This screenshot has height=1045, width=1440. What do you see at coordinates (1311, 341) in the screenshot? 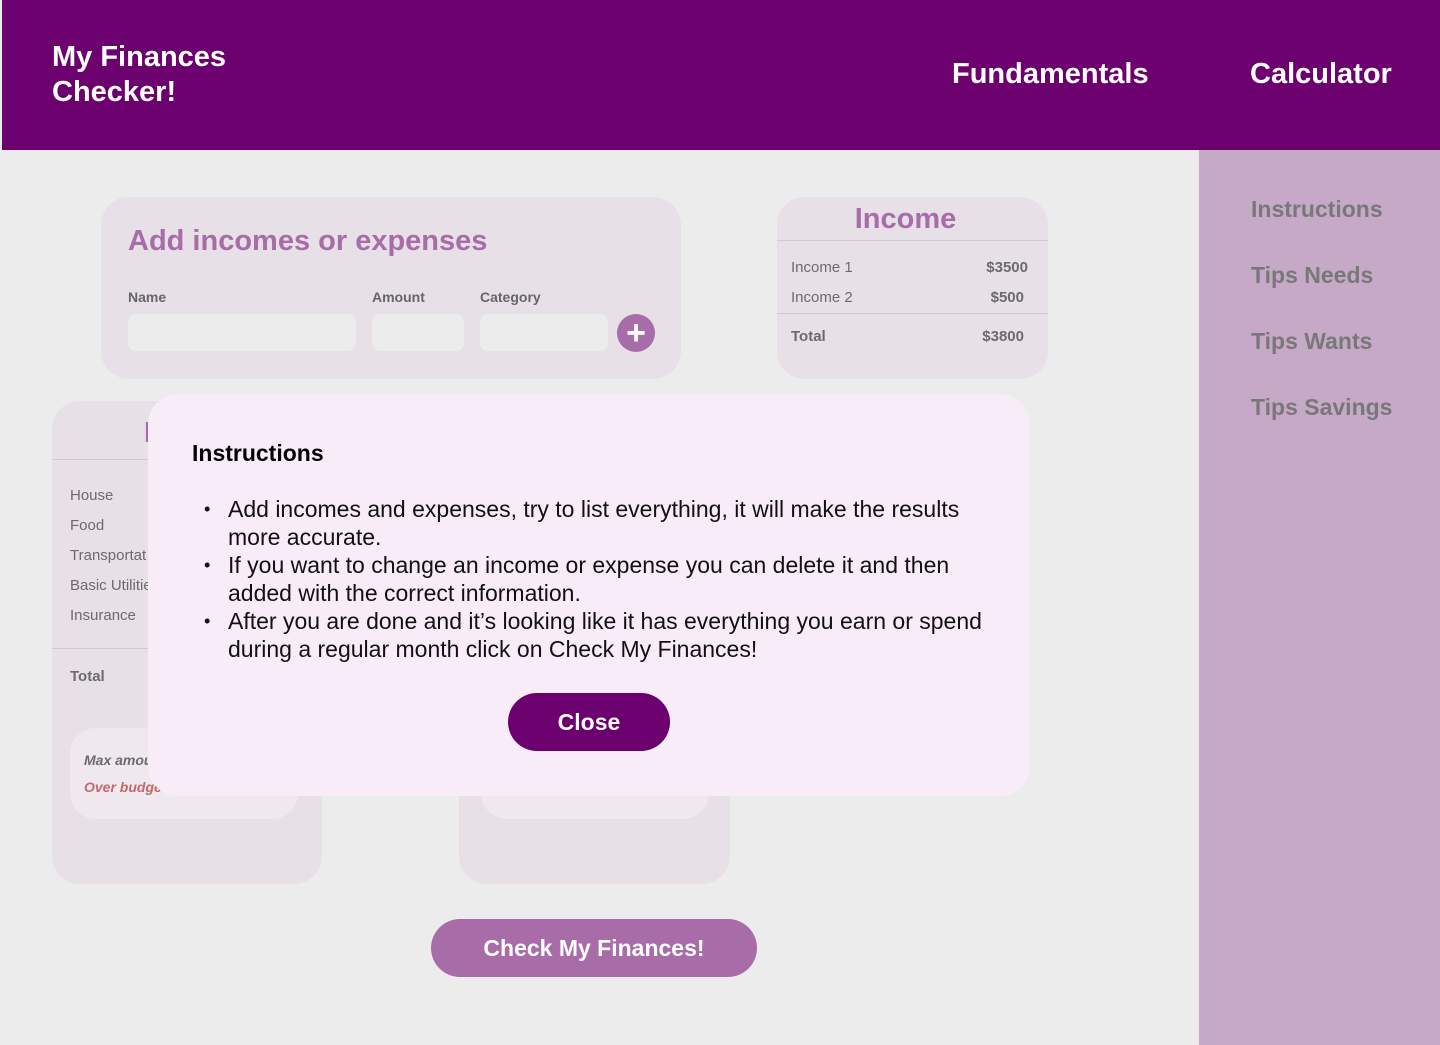
I see `sidebar-item-tips-wants: Tips Wants` at bounding box center [1311, 341].